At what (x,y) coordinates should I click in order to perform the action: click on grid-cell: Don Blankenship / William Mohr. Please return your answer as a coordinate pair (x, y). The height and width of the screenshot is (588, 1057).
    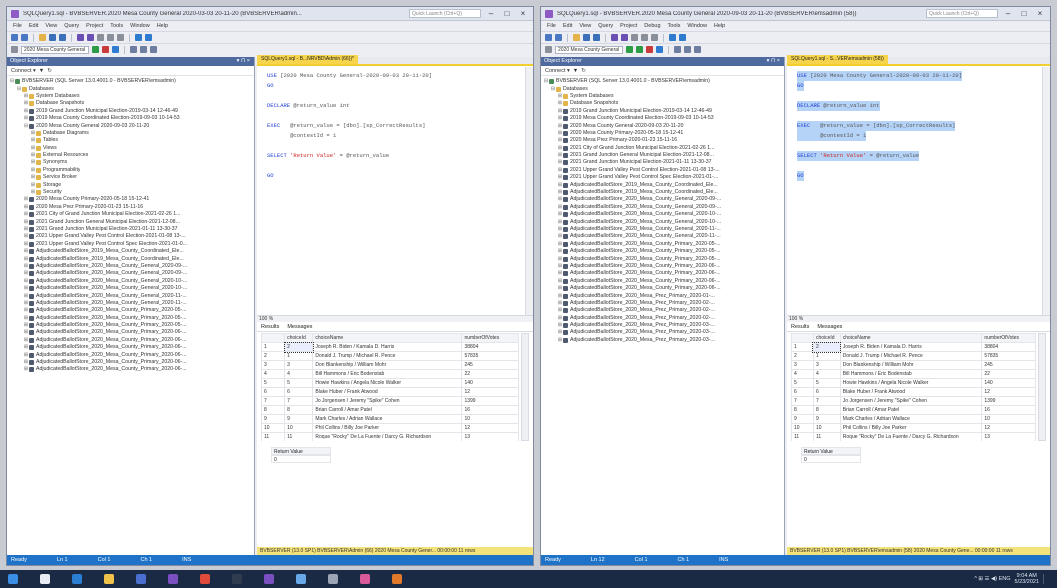
    Looking at the image, I should click on (387, 365).